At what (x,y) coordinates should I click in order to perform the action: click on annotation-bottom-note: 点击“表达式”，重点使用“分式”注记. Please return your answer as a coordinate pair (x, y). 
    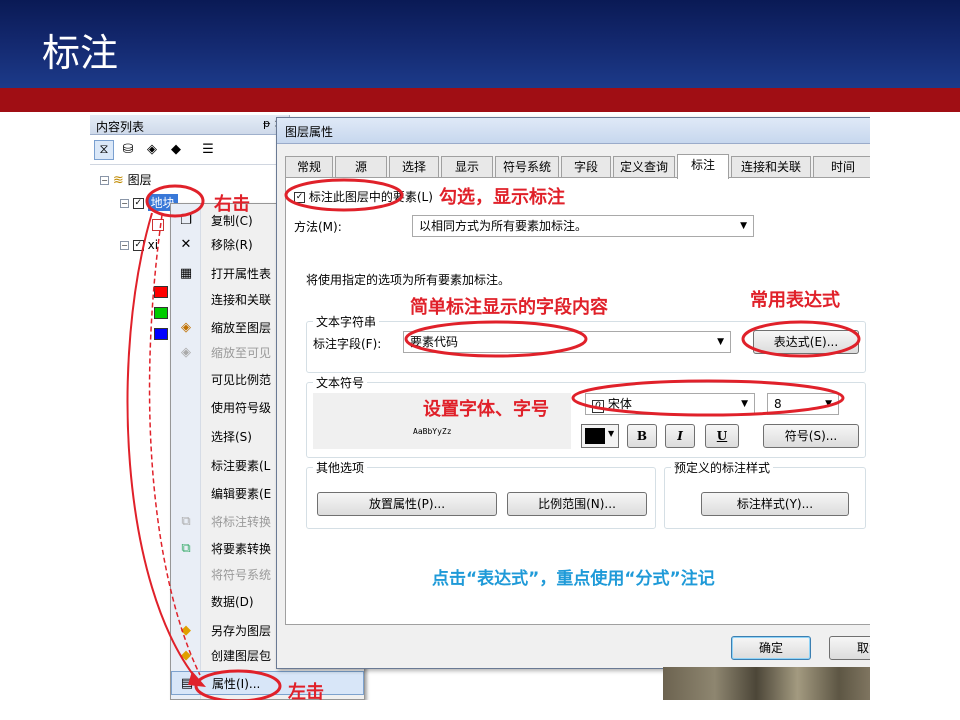
    Looking at the image, I should click on (573, 579).